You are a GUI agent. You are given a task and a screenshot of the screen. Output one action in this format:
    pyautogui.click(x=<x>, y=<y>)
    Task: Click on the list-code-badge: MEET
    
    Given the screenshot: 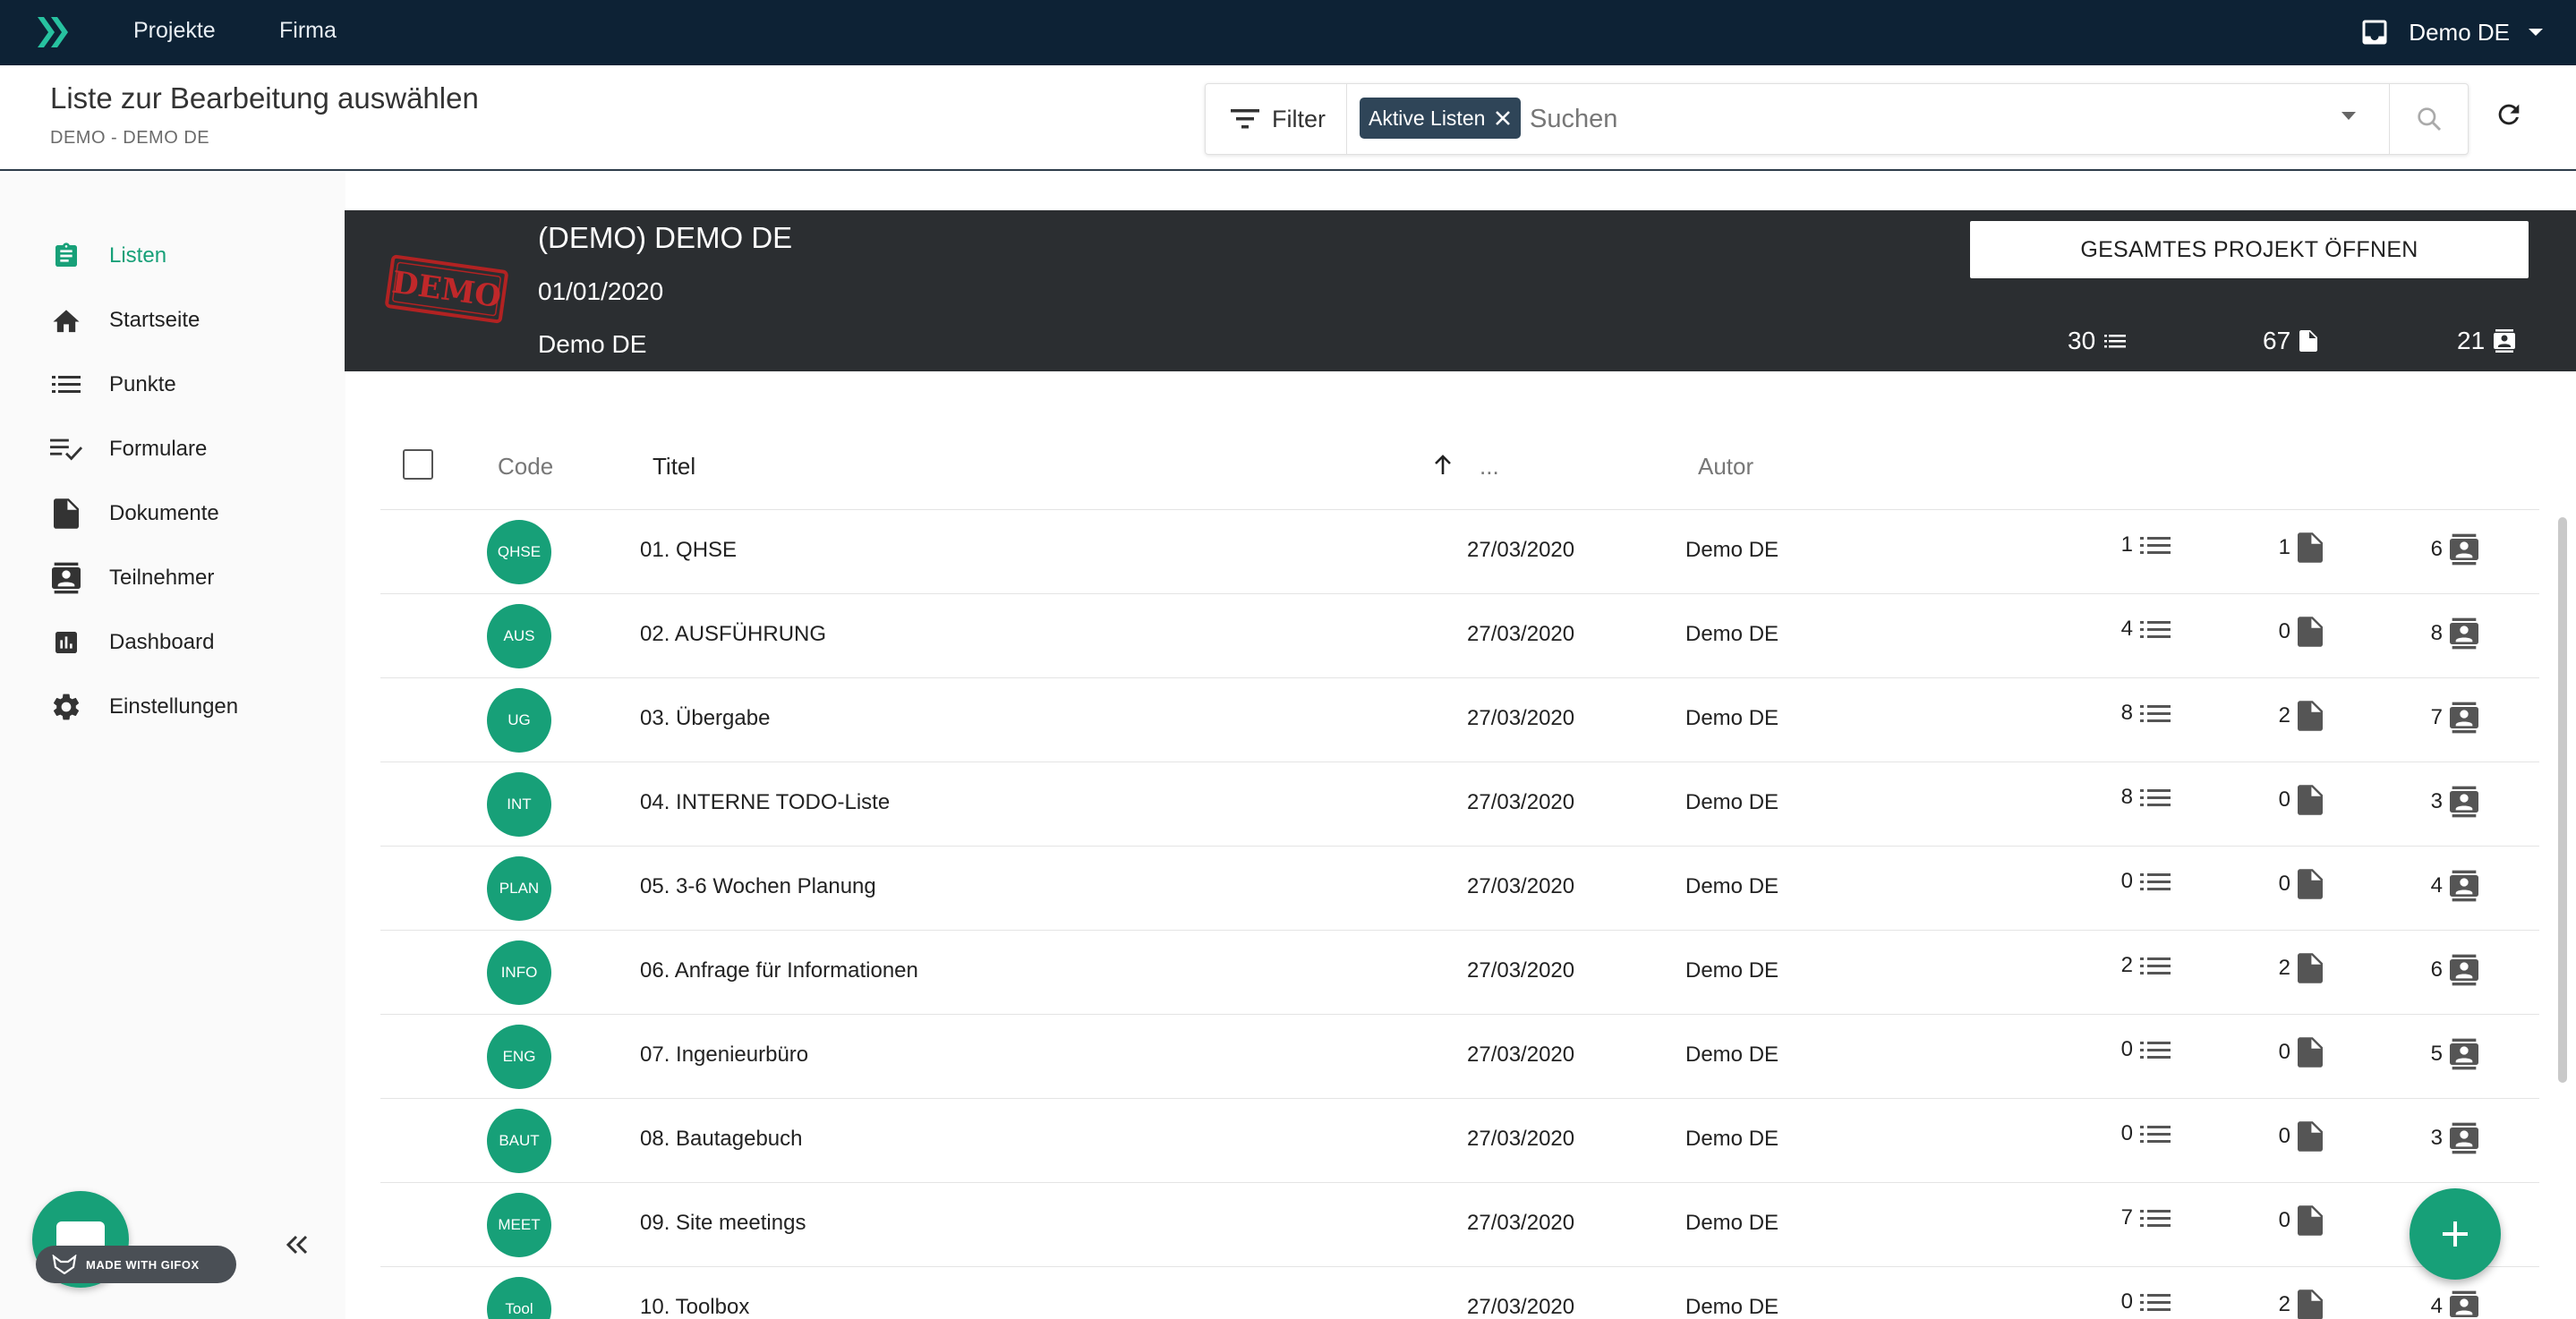 What is the action you would take?
    pyautogui.click(x=519, y=1225)
    